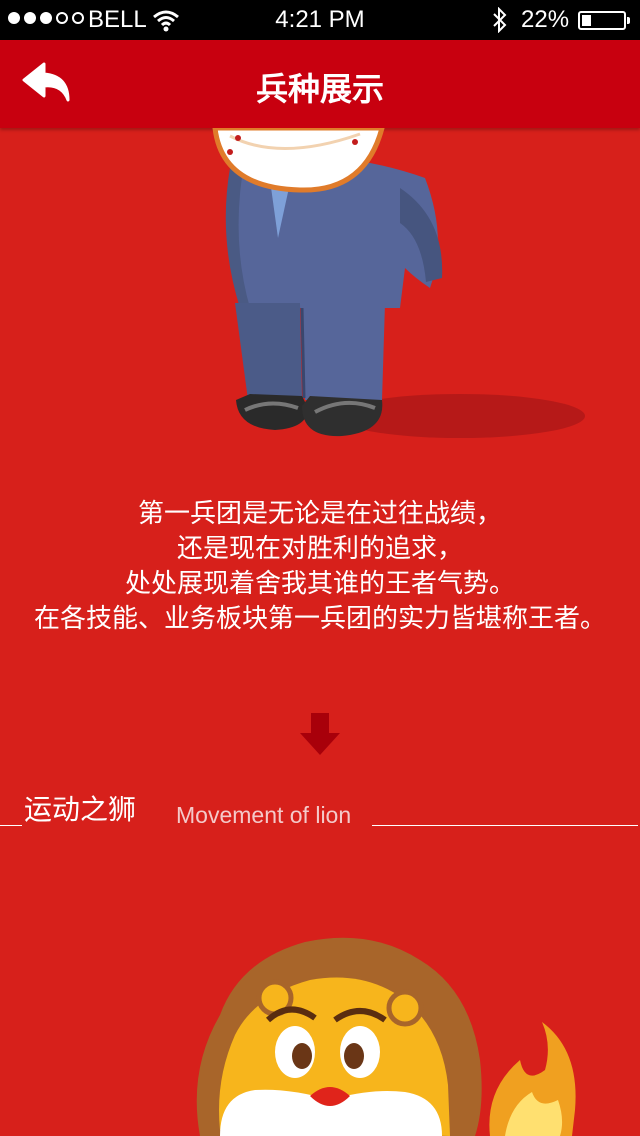 Image resolution: width=640 pixels, height=1136 pixels. Describe the element at coordinates (264, 815) in the screenshot. I see `section-subtitle: Movement of lion` at that location.